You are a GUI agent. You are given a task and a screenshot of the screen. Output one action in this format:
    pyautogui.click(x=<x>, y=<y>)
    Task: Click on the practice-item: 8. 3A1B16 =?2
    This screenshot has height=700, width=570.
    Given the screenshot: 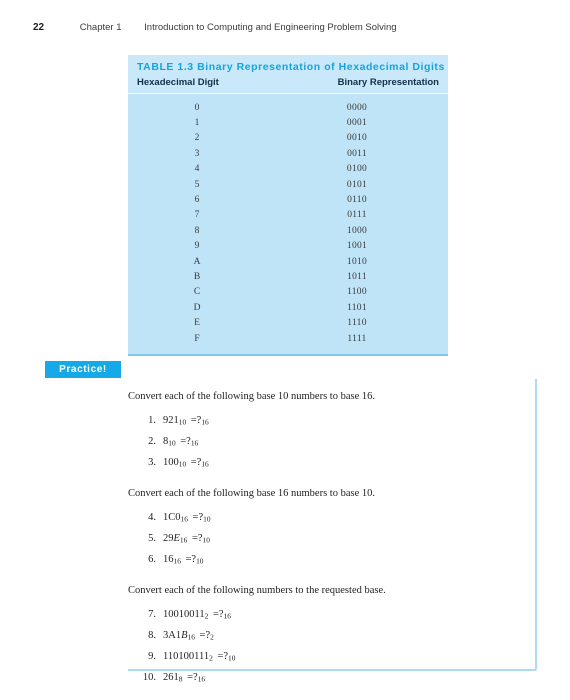 What is the action you would take?
    pyautogui.click(x=328, y=635)
    